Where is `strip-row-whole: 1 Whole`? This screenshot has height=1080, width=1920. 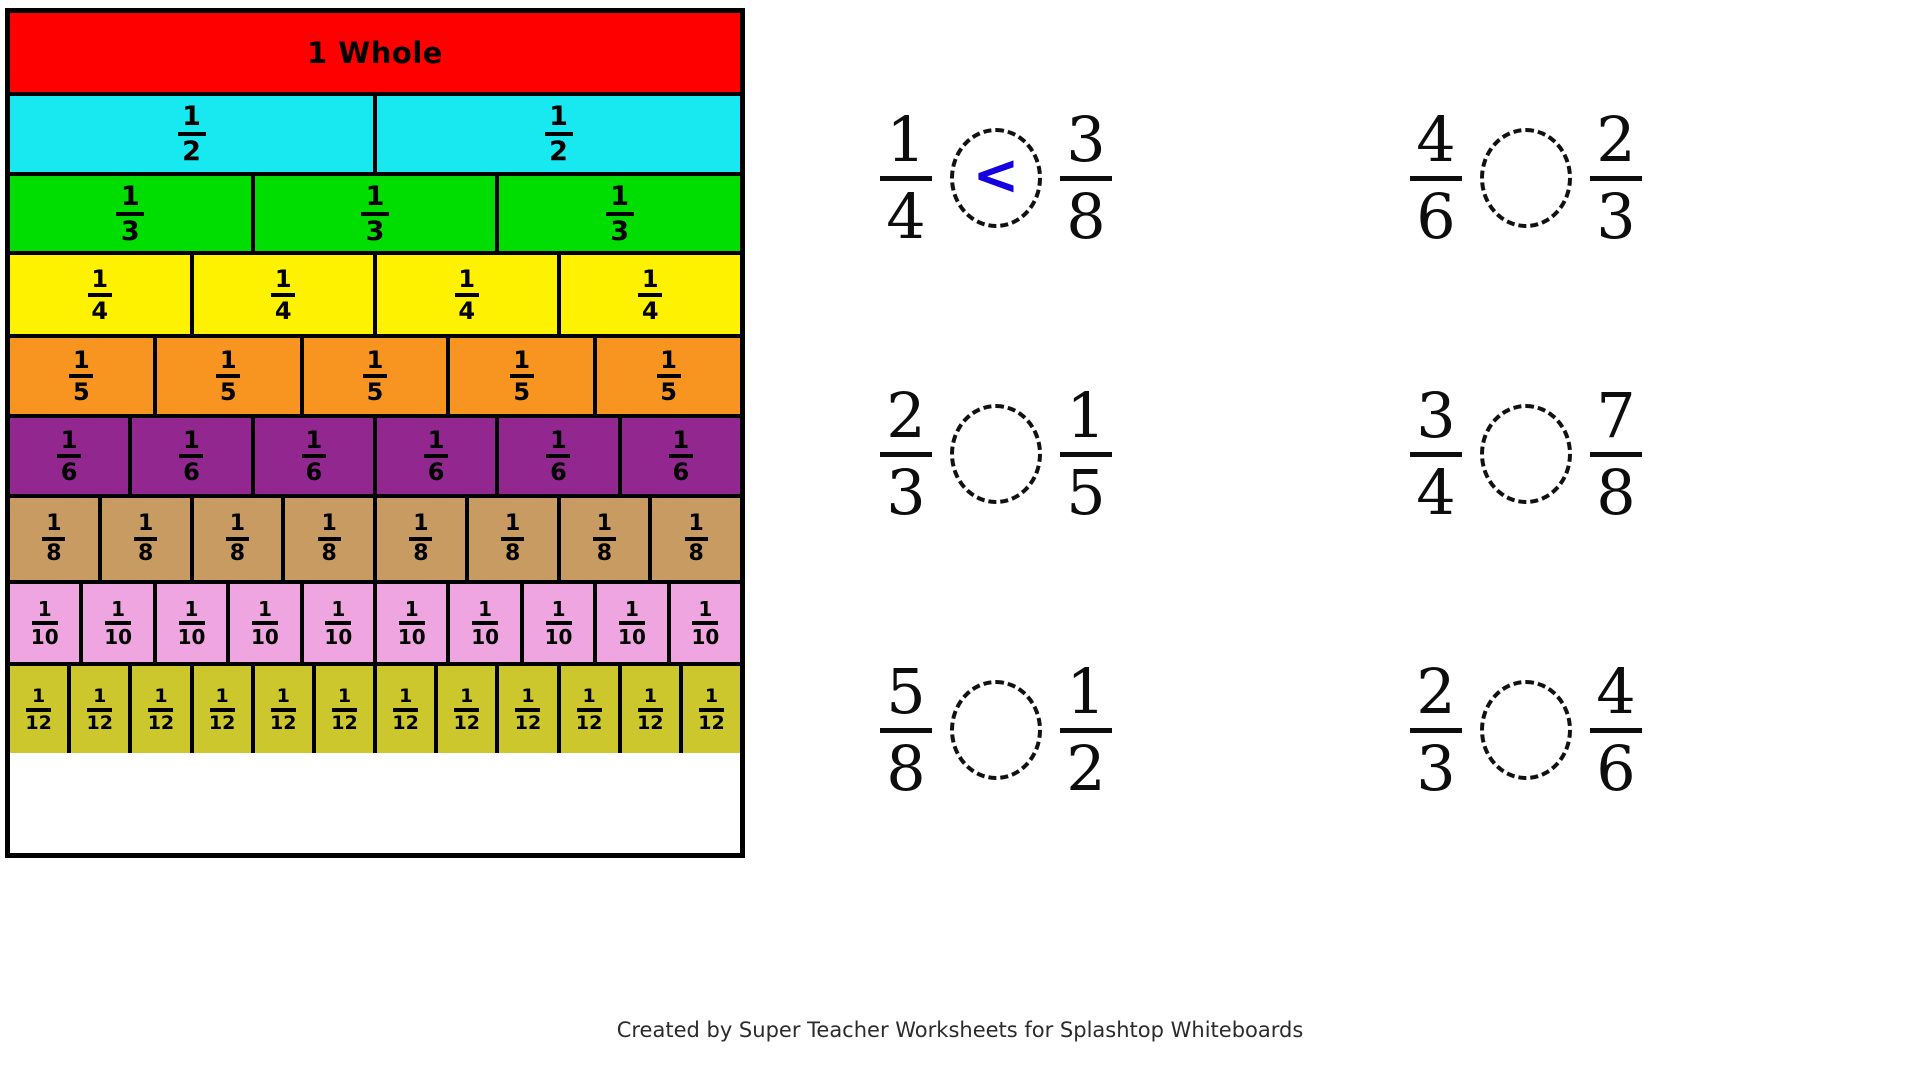 strip-row-whole: 1 Whole is located at coordinates (375, 54).